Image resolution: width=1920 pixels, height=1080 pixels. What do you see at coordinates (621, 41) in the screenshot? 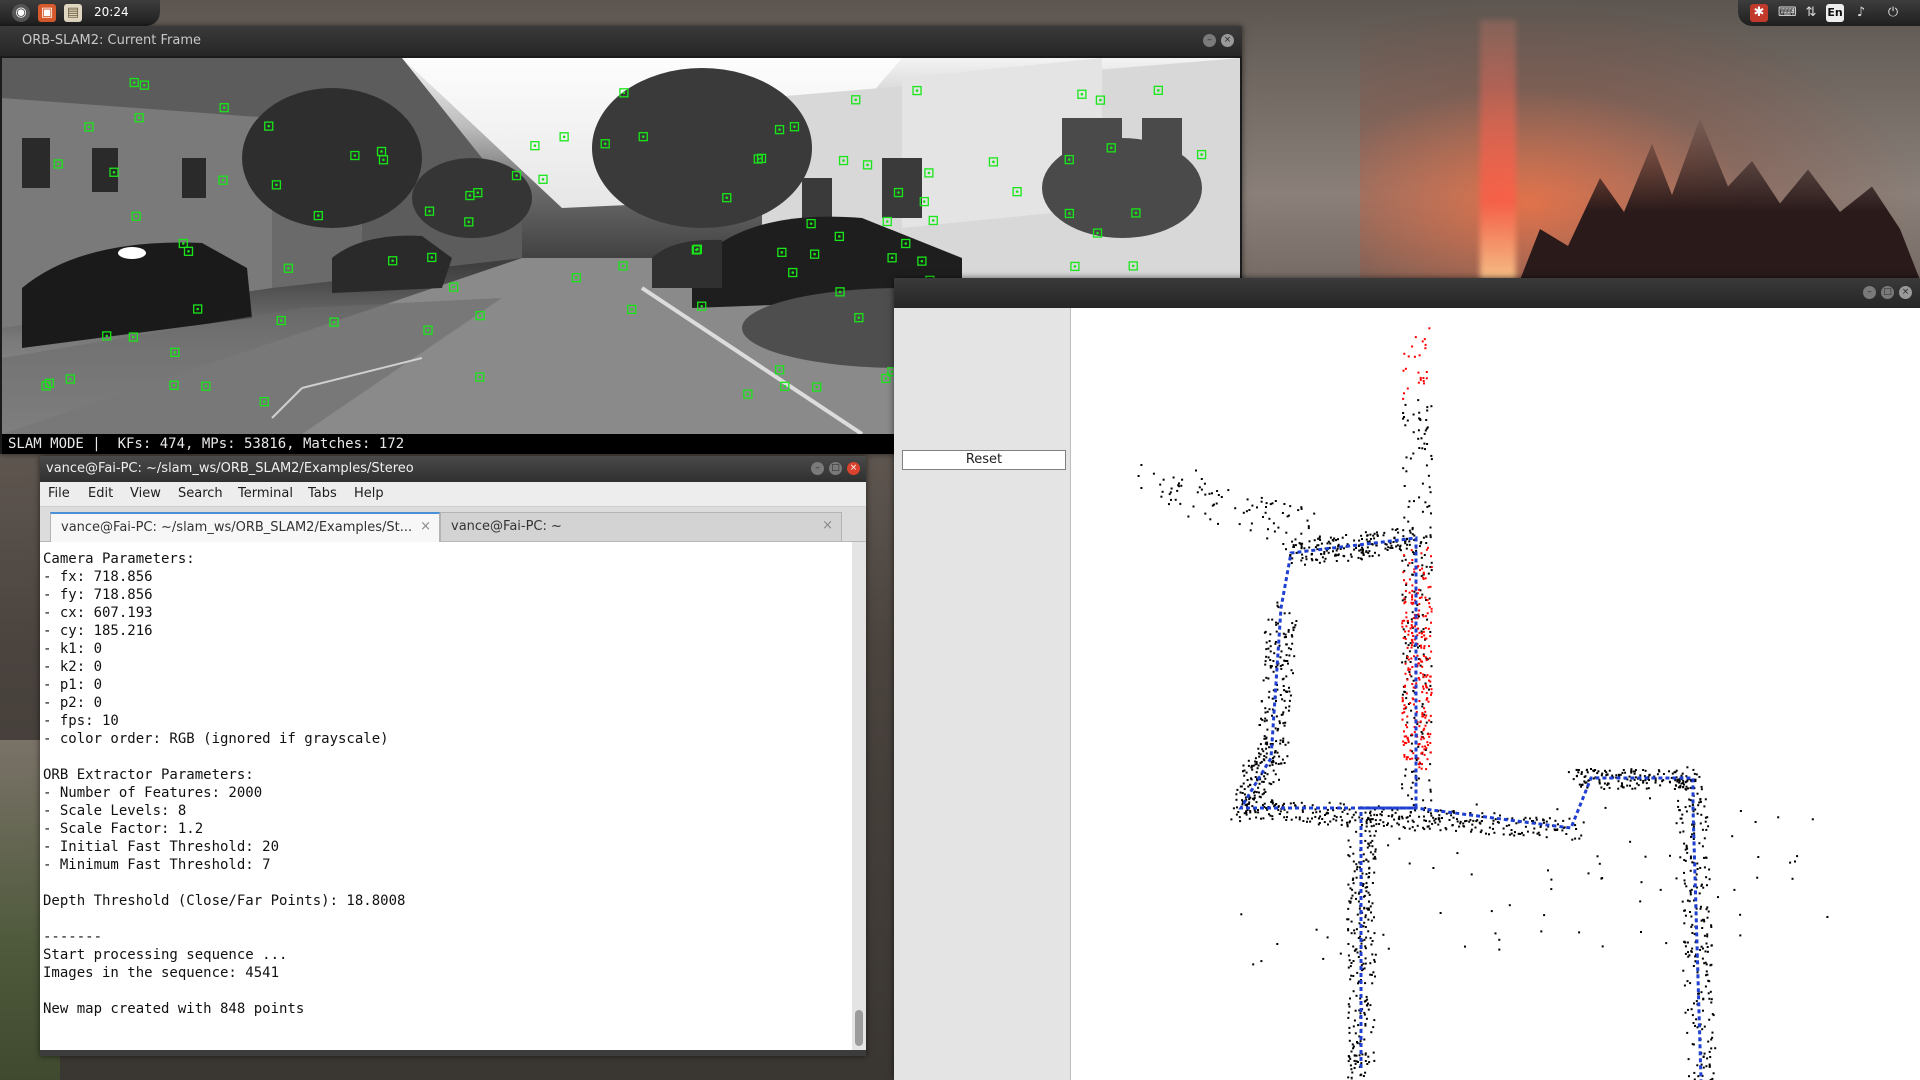
I see `current-frame-titlebar: ORB-SLAM2: Current Frame – ×` at bounding box center [621, 41].